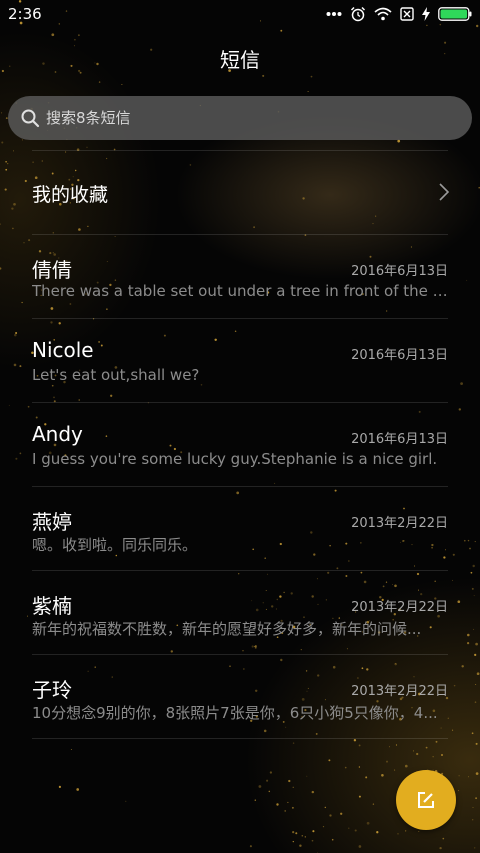 Image resolution: width=480 pixels, height=853 pixels. Describe the element at coordinates (115, 545) in the screenshot. I see `message-preview: 嗯。收到啦。同乐同乐。` at that location.